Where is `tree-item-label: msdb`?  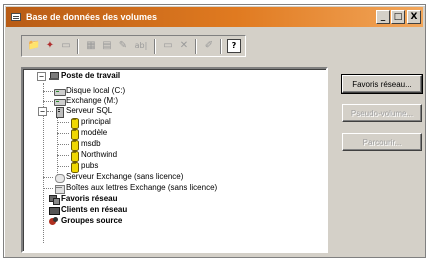
tree-item-label: msdb is located at coordinates (91, 143).